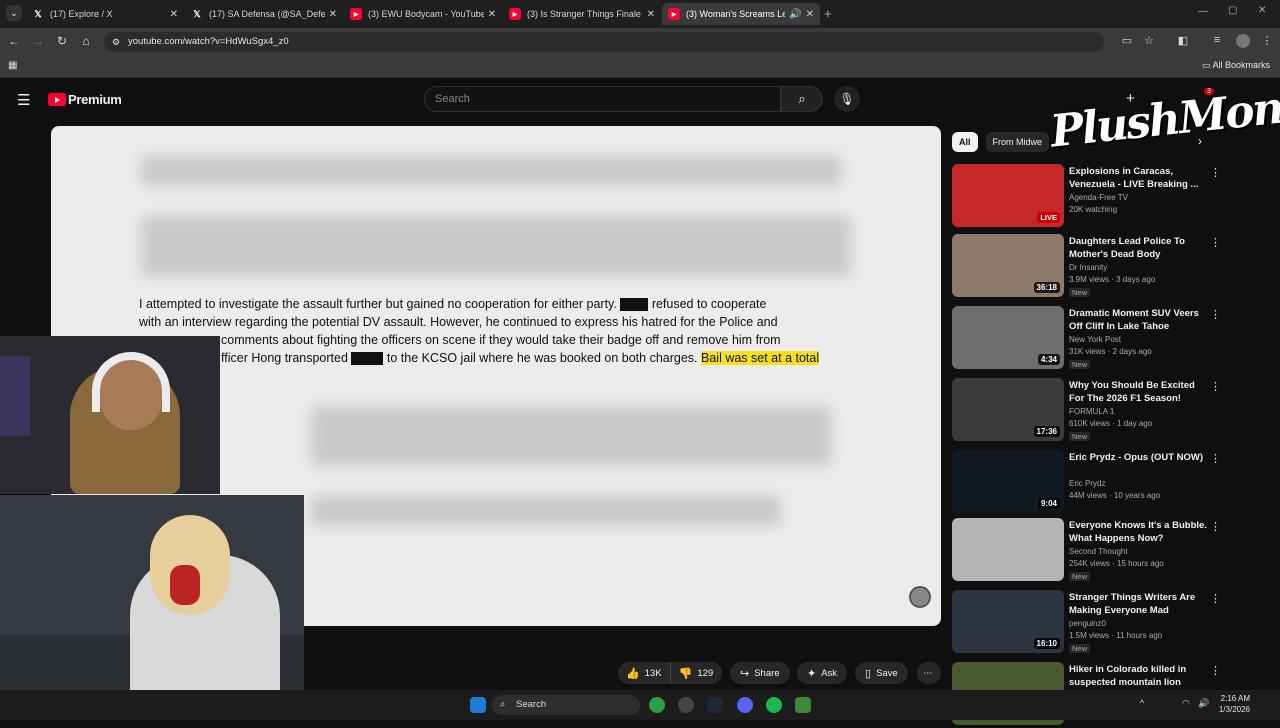 This screenshot has height=728, width=1280. I want to click on browser-tab: ▶ (3) Is Stranger Things Finale Go ✕, so click(582, 14).